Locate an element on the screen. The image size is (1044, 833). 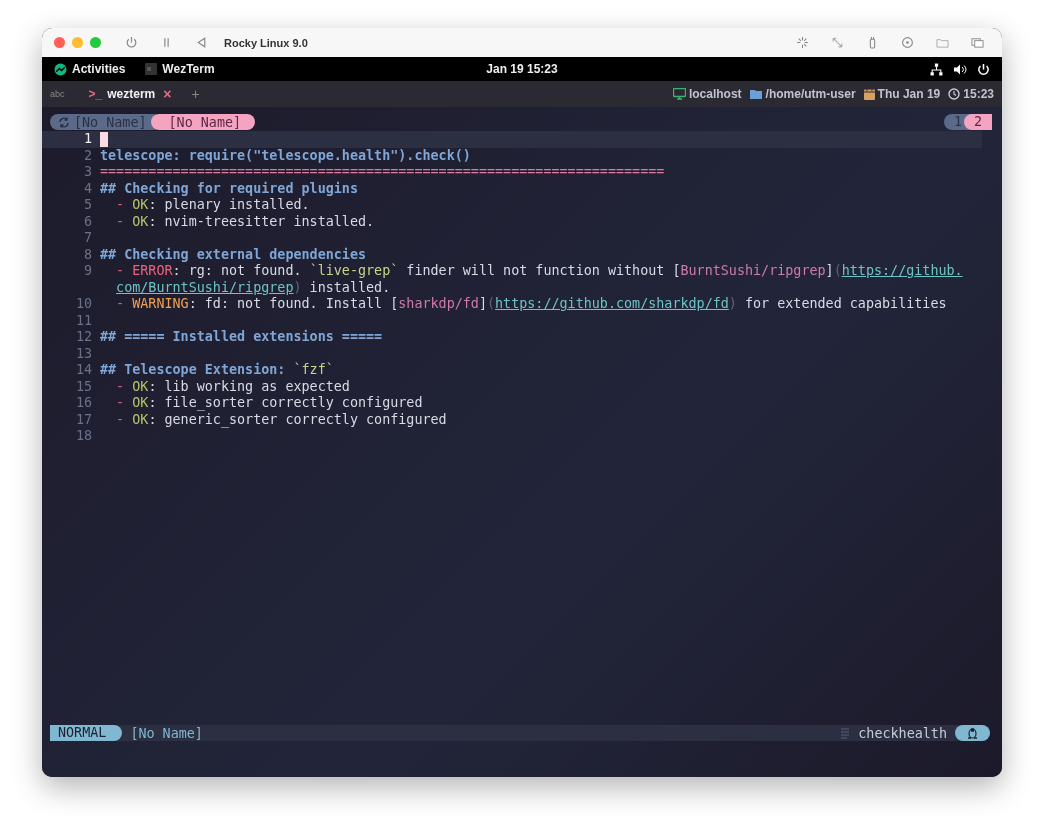
prompt-glyph: >_ is located at coordinates (95, 94).